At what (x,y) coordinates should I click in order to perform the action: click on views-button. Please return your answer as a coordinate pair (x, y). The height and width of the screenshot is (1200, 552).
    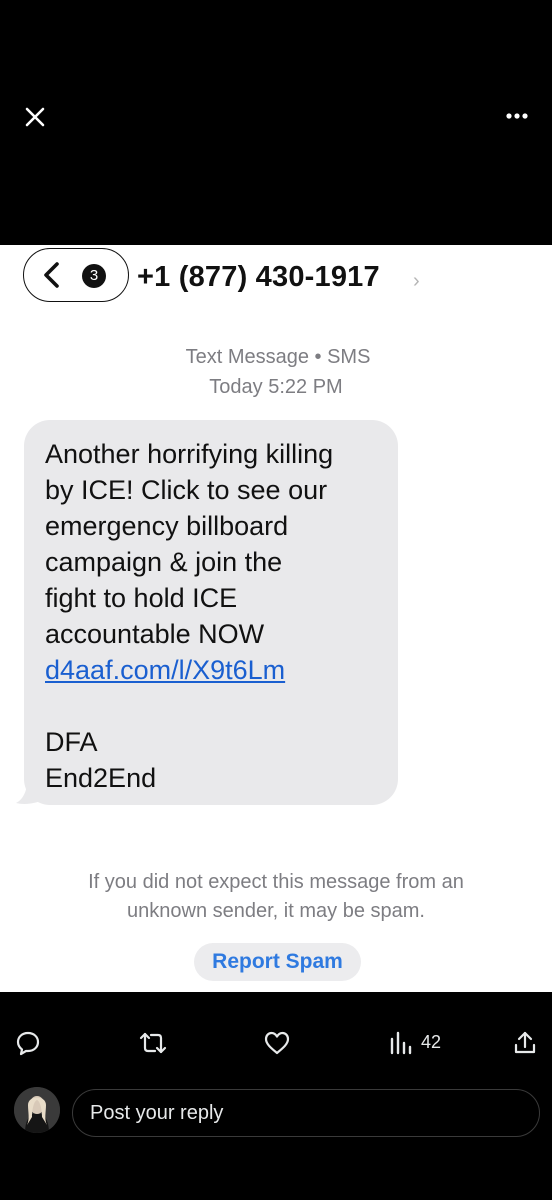
    Looking at the image, I should click on (401, 1043).